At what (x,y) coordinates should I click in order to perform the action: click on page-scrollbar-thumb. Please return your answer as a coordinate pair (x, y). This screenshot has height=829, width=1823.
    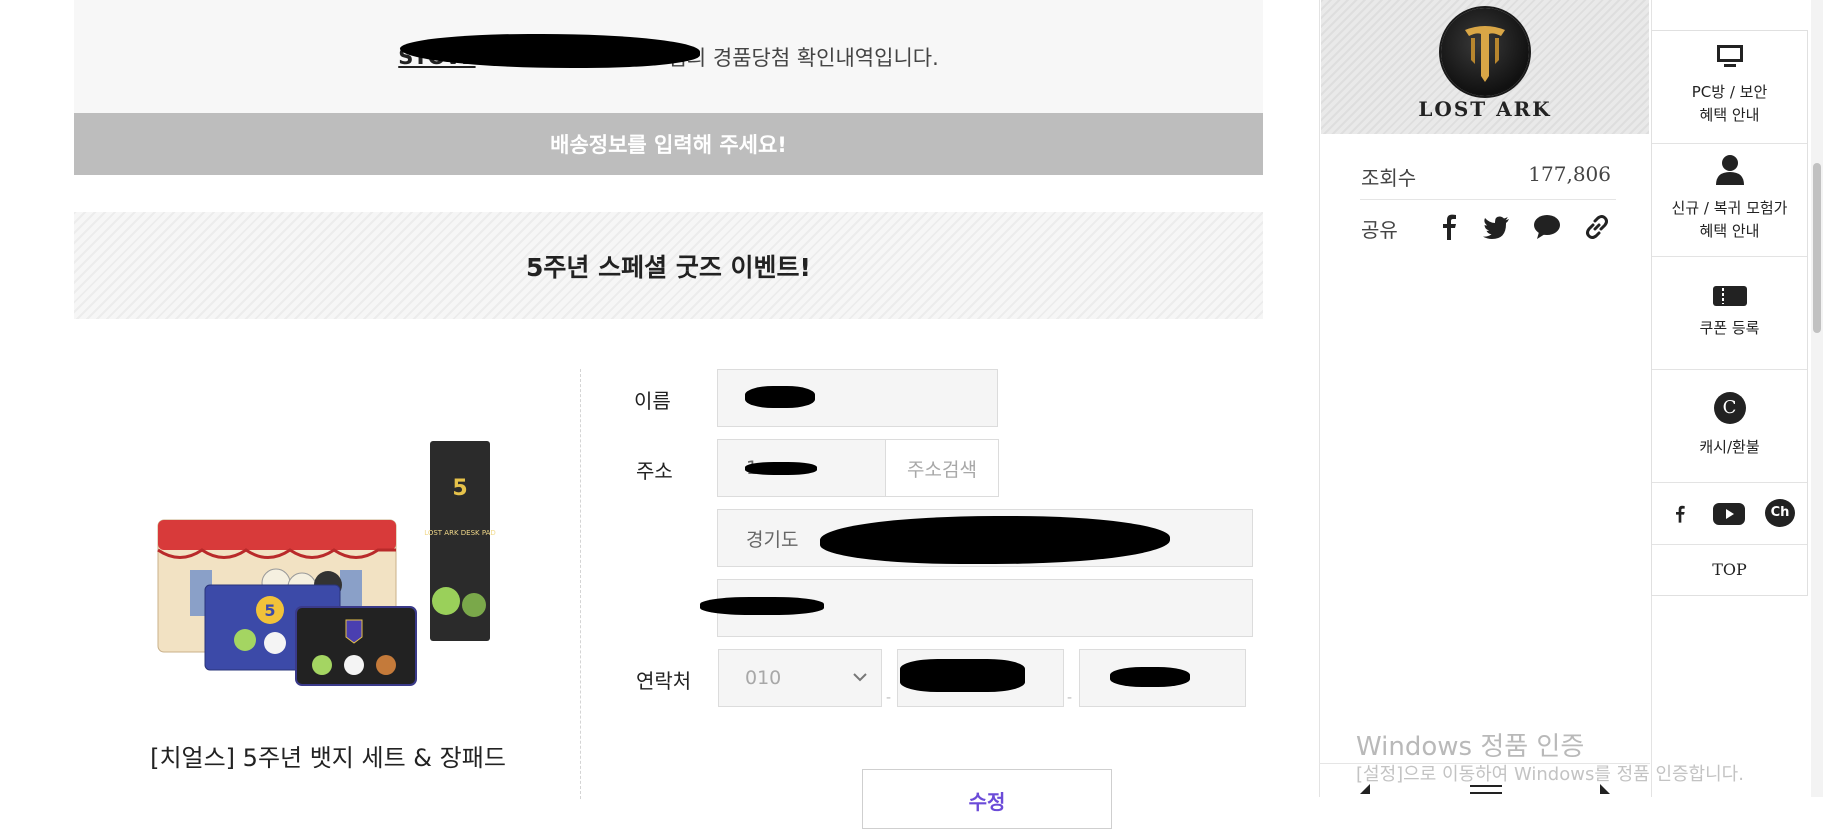
    Looking at the image, I should click on (1817, 248).